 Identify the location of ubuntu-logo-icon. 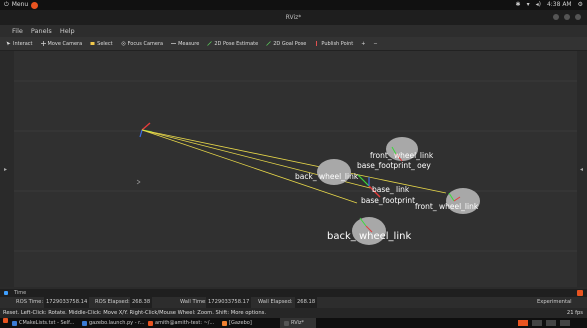
(35, 5).